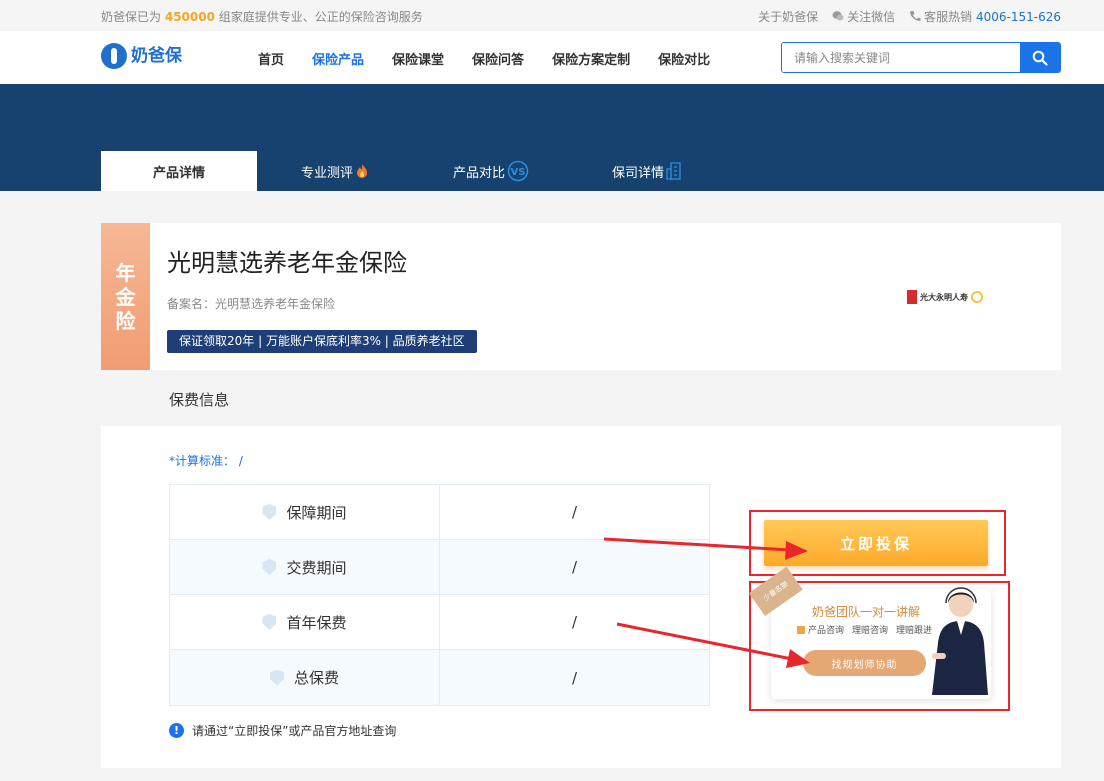 The image size is (1104, 781). I want to click on ribbon-char: 险, so click(125, 320).